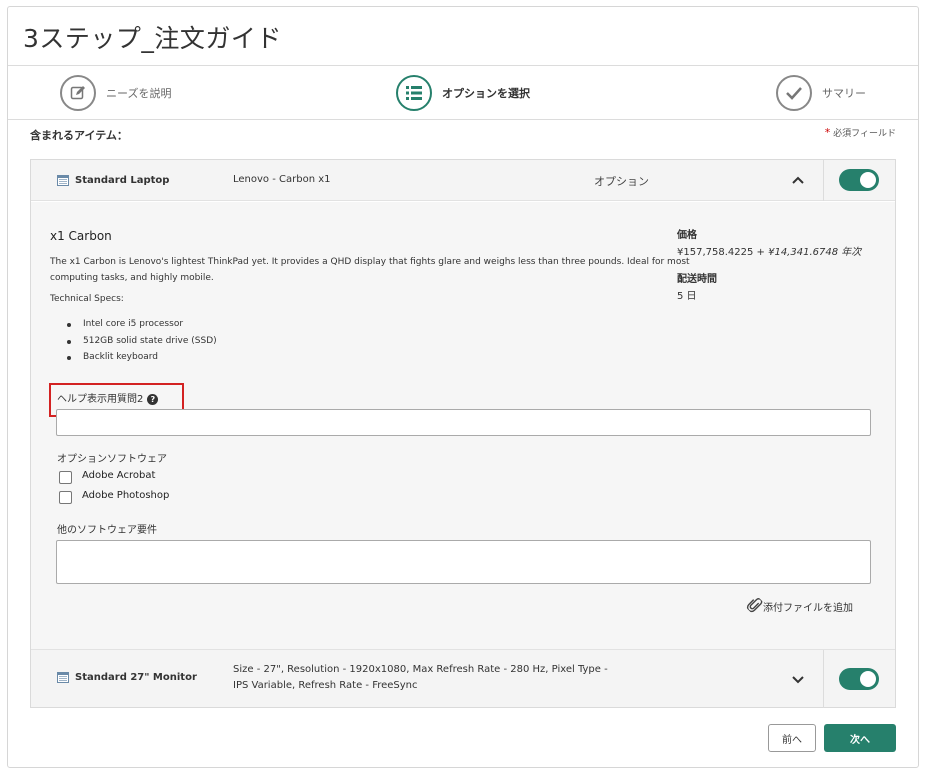  Describe the element at coordinates (798, 680) in the screenshot. I see `chevron-down-icon` at that location.